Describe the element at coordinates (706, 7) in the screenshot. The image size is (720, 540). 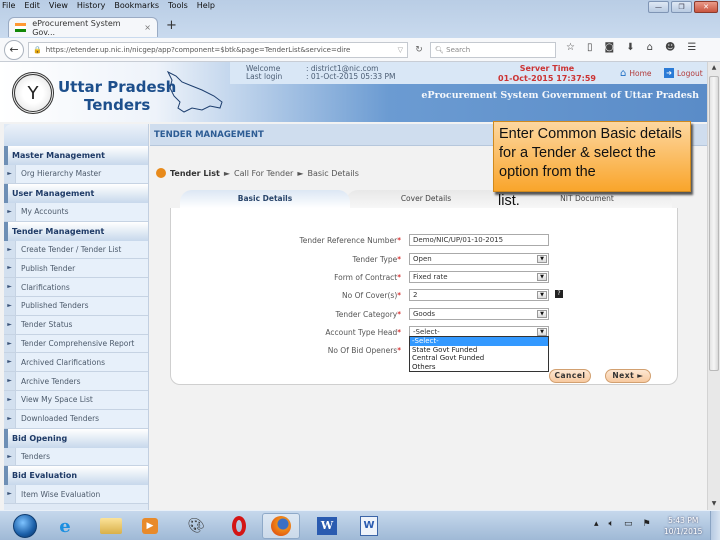
I see `close-window-button: ✕` at that location.